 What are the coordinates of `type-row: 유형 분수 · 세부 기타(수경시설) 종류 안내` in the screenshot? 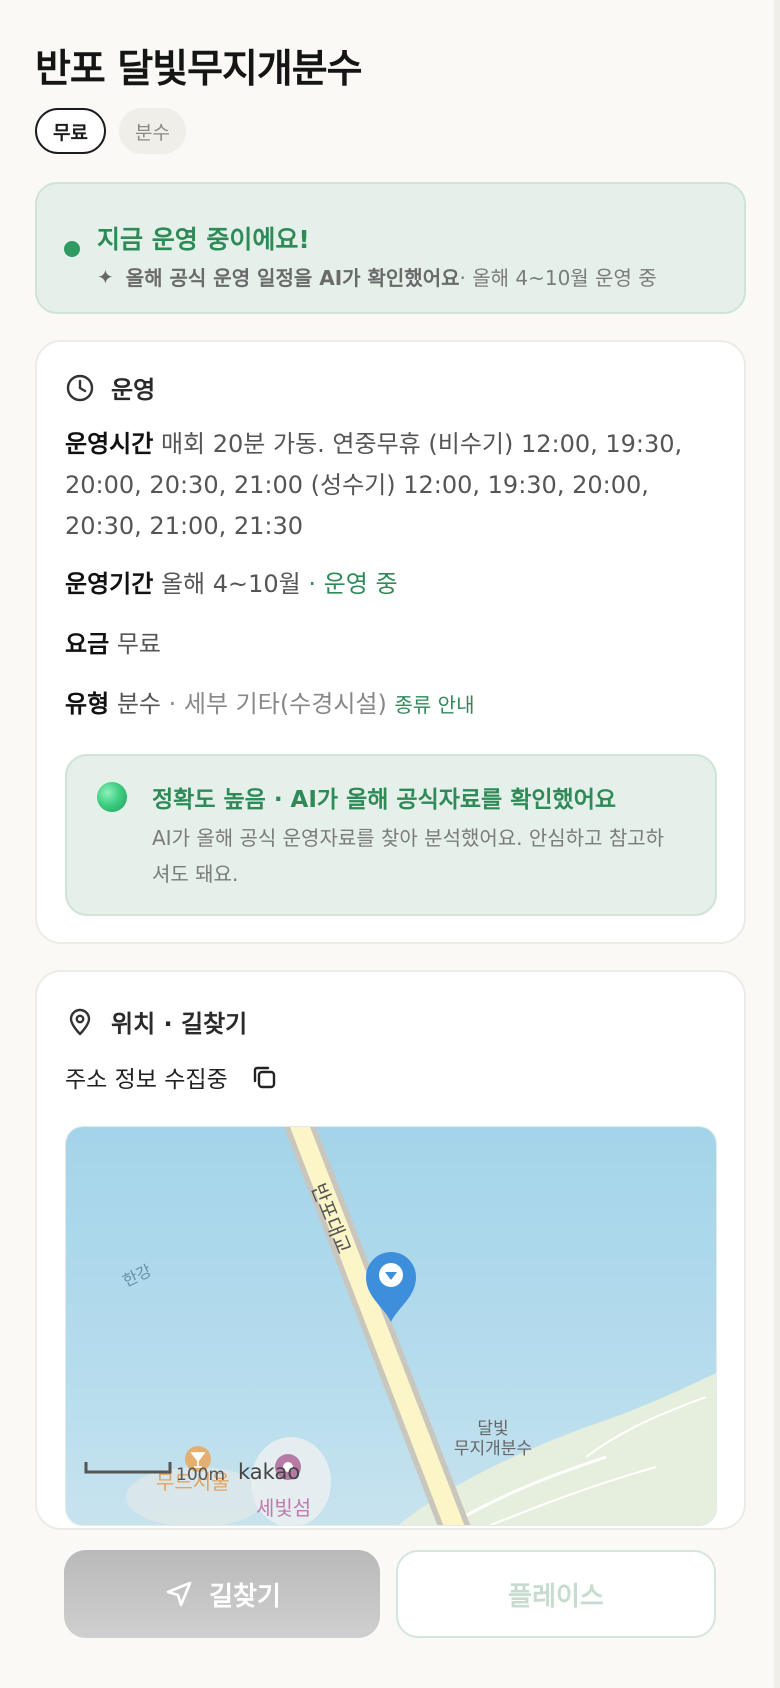 It's located at (395, 705).